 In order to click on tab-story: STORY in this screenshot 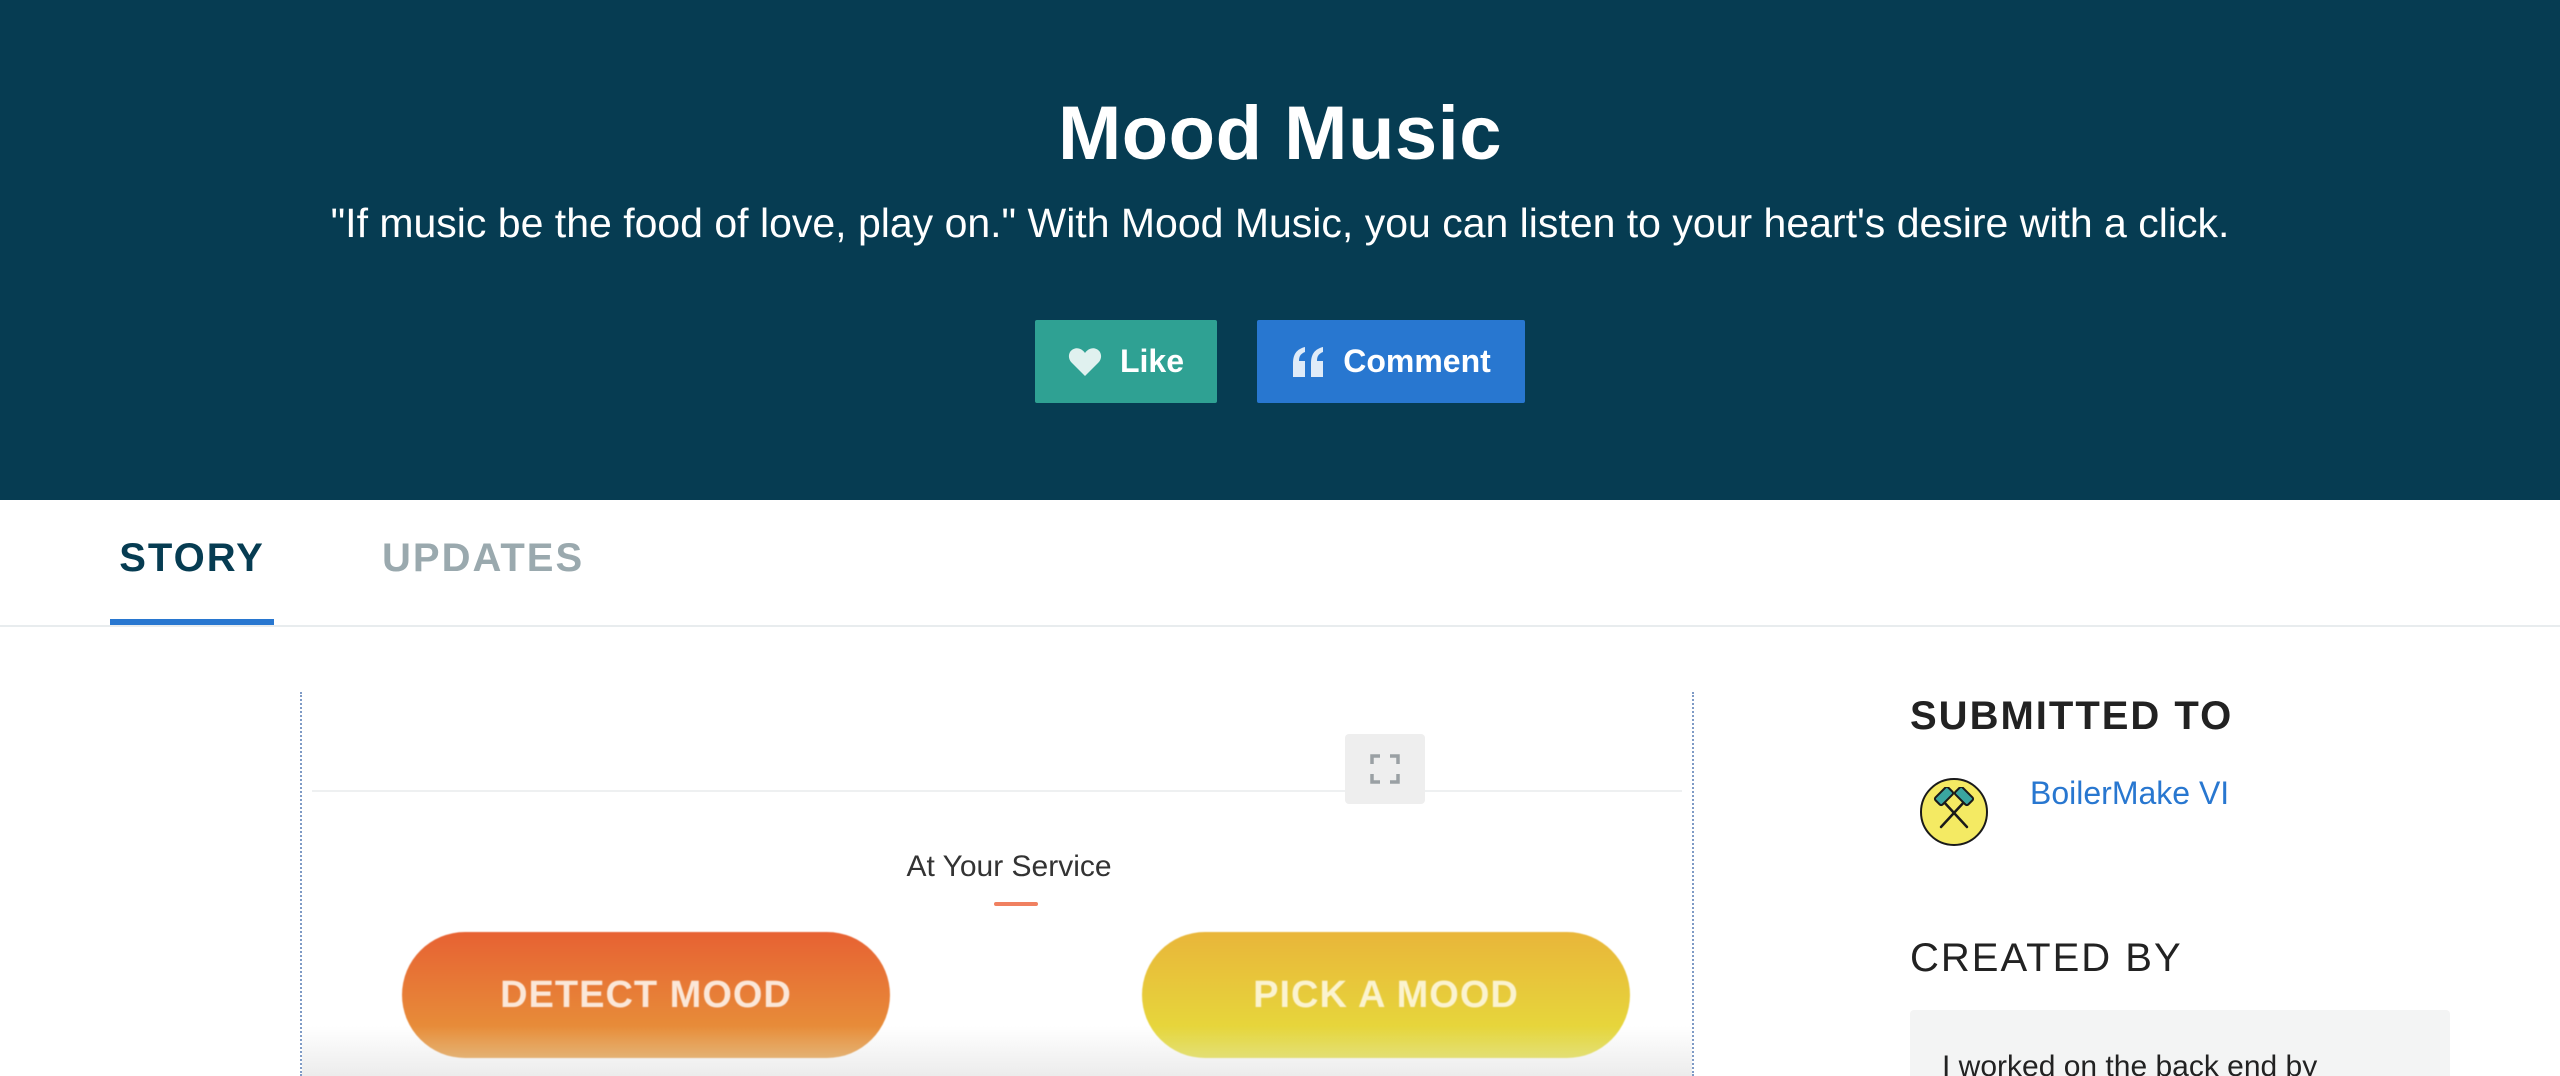, I will do `click(192, 580)`.